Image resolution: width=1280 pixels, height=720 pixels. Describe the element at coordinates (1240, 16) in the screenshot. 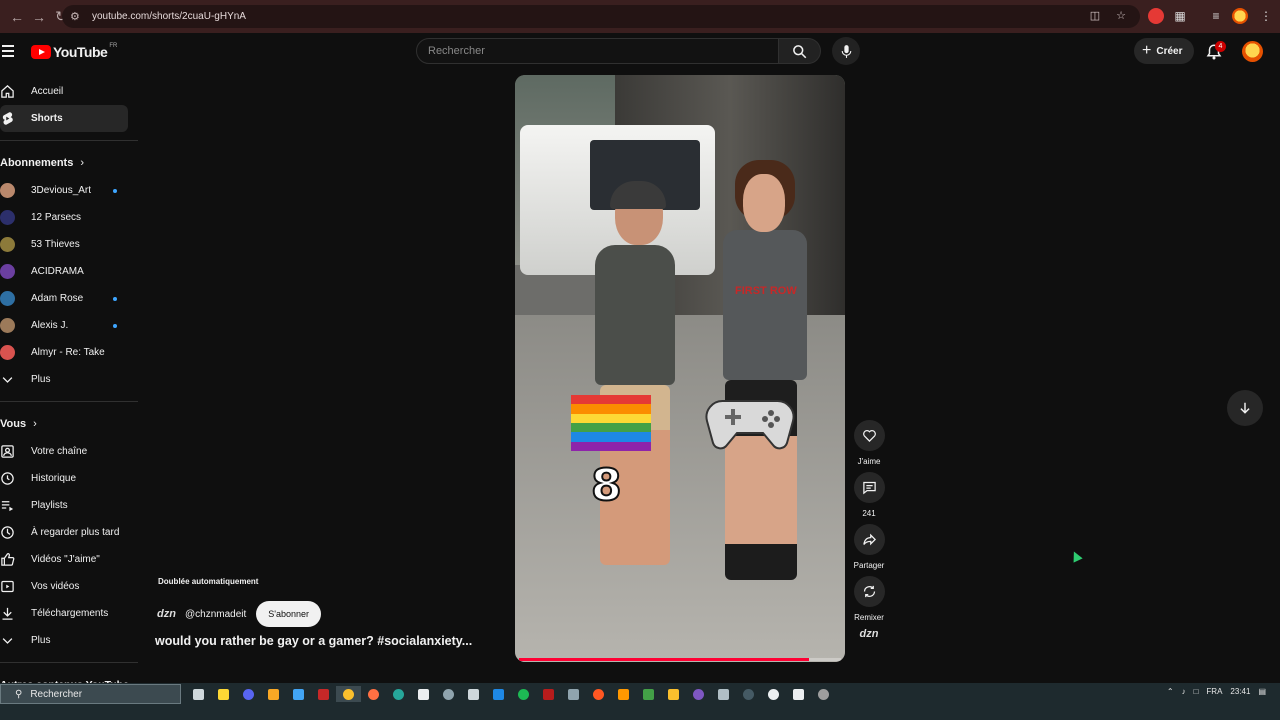

I see `profile-avatar-icon` at that location.